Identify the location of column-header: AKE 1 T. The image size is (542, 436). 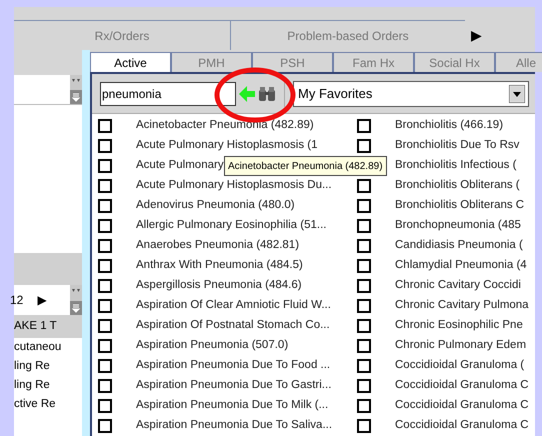
(48, 326).